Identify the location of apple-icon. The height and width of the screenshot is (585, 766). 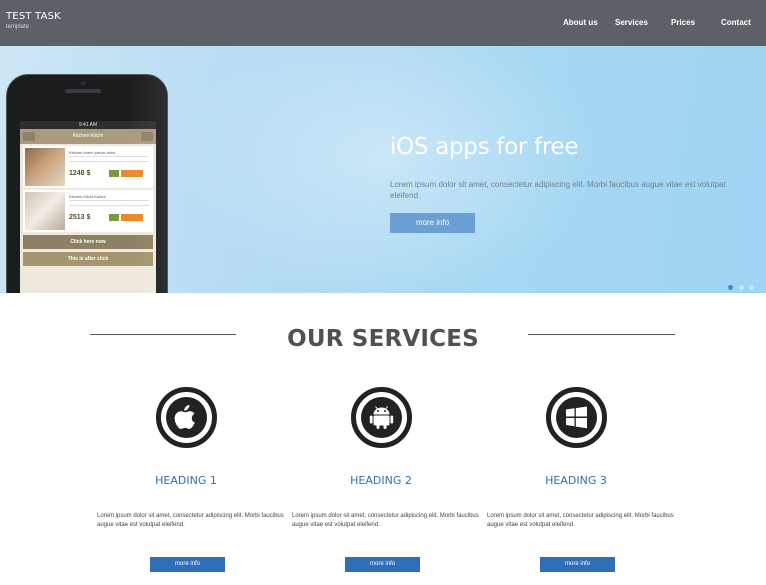
(186, 417).